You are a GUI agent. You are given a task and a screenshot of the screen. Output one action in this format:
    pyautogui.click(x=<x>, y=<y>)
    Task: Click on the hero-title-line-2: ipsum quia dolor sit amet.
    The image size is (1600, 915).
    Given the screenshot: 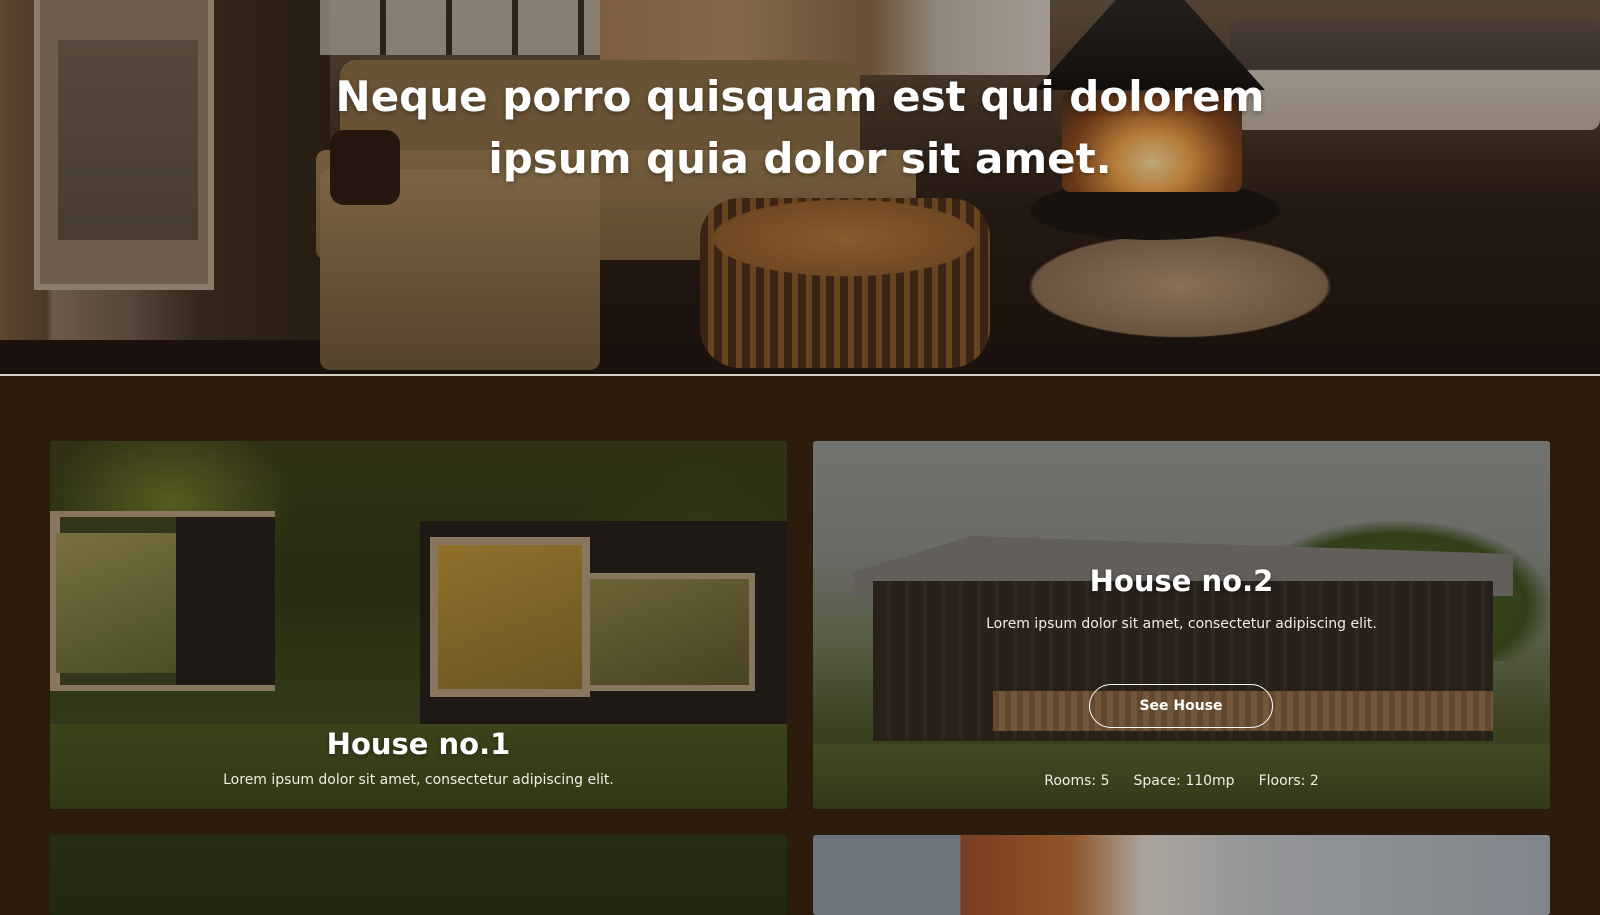 What is the action you would take?
    pyautogui.click(x=800, y=158)
    